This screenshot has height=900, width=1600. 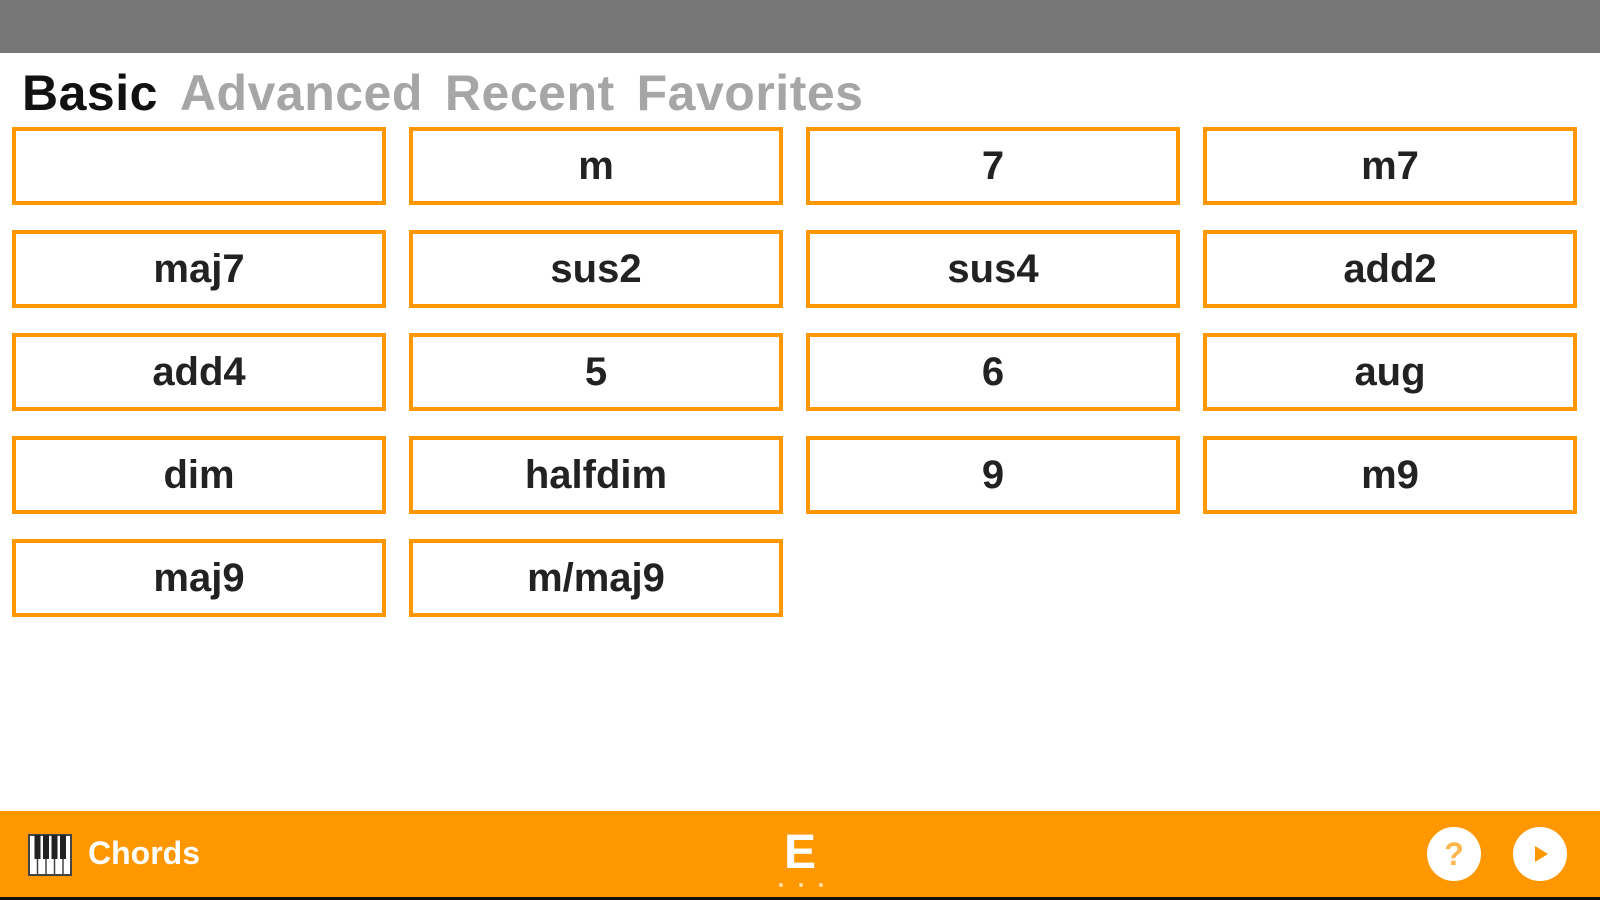 What do you see at coordinates (301, 93) in the screenshot?
I see `tab-advanced: Advanced` at bounding box center [301, 93].